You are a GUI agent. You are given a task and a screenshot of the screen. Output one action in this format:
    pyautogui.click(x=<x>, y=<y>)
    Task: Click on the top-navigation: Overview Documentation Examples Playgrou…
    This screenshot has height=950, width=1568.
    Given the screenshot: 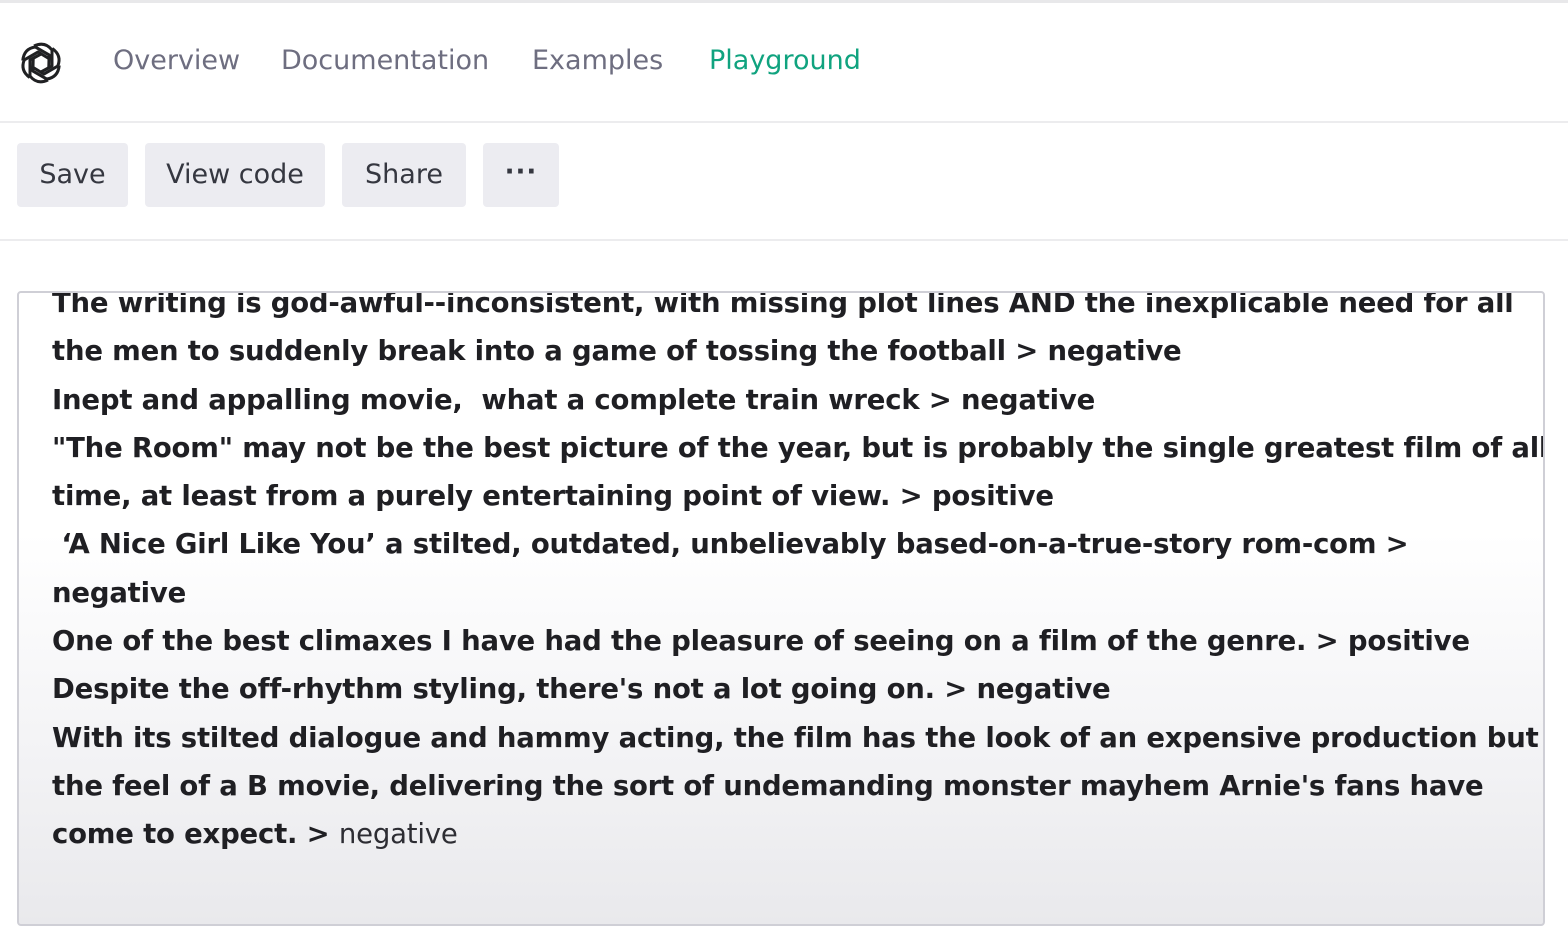 What is the action you would take?
    pyautogui.click(x=784, y=63)
    